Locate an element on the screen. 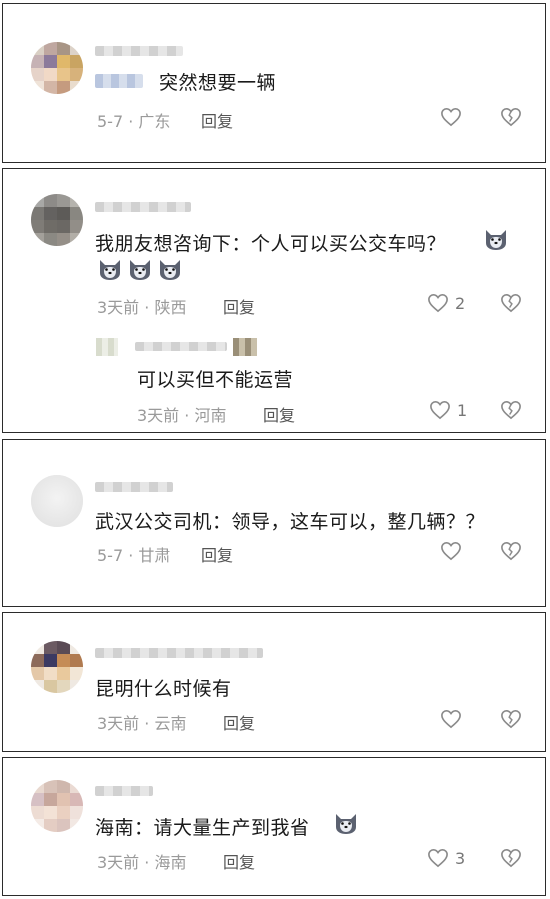 This screenshot has width=550, height=899. reply-target-avatar is located at coordinates (245, 347).